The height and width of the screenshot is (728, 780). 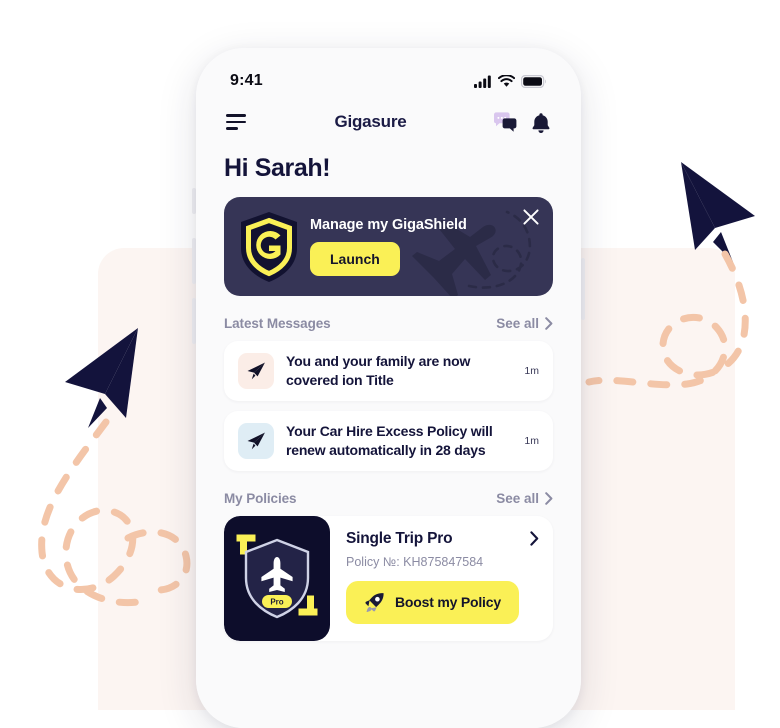 I want to click on close-icon, so click(x=531, y=217).